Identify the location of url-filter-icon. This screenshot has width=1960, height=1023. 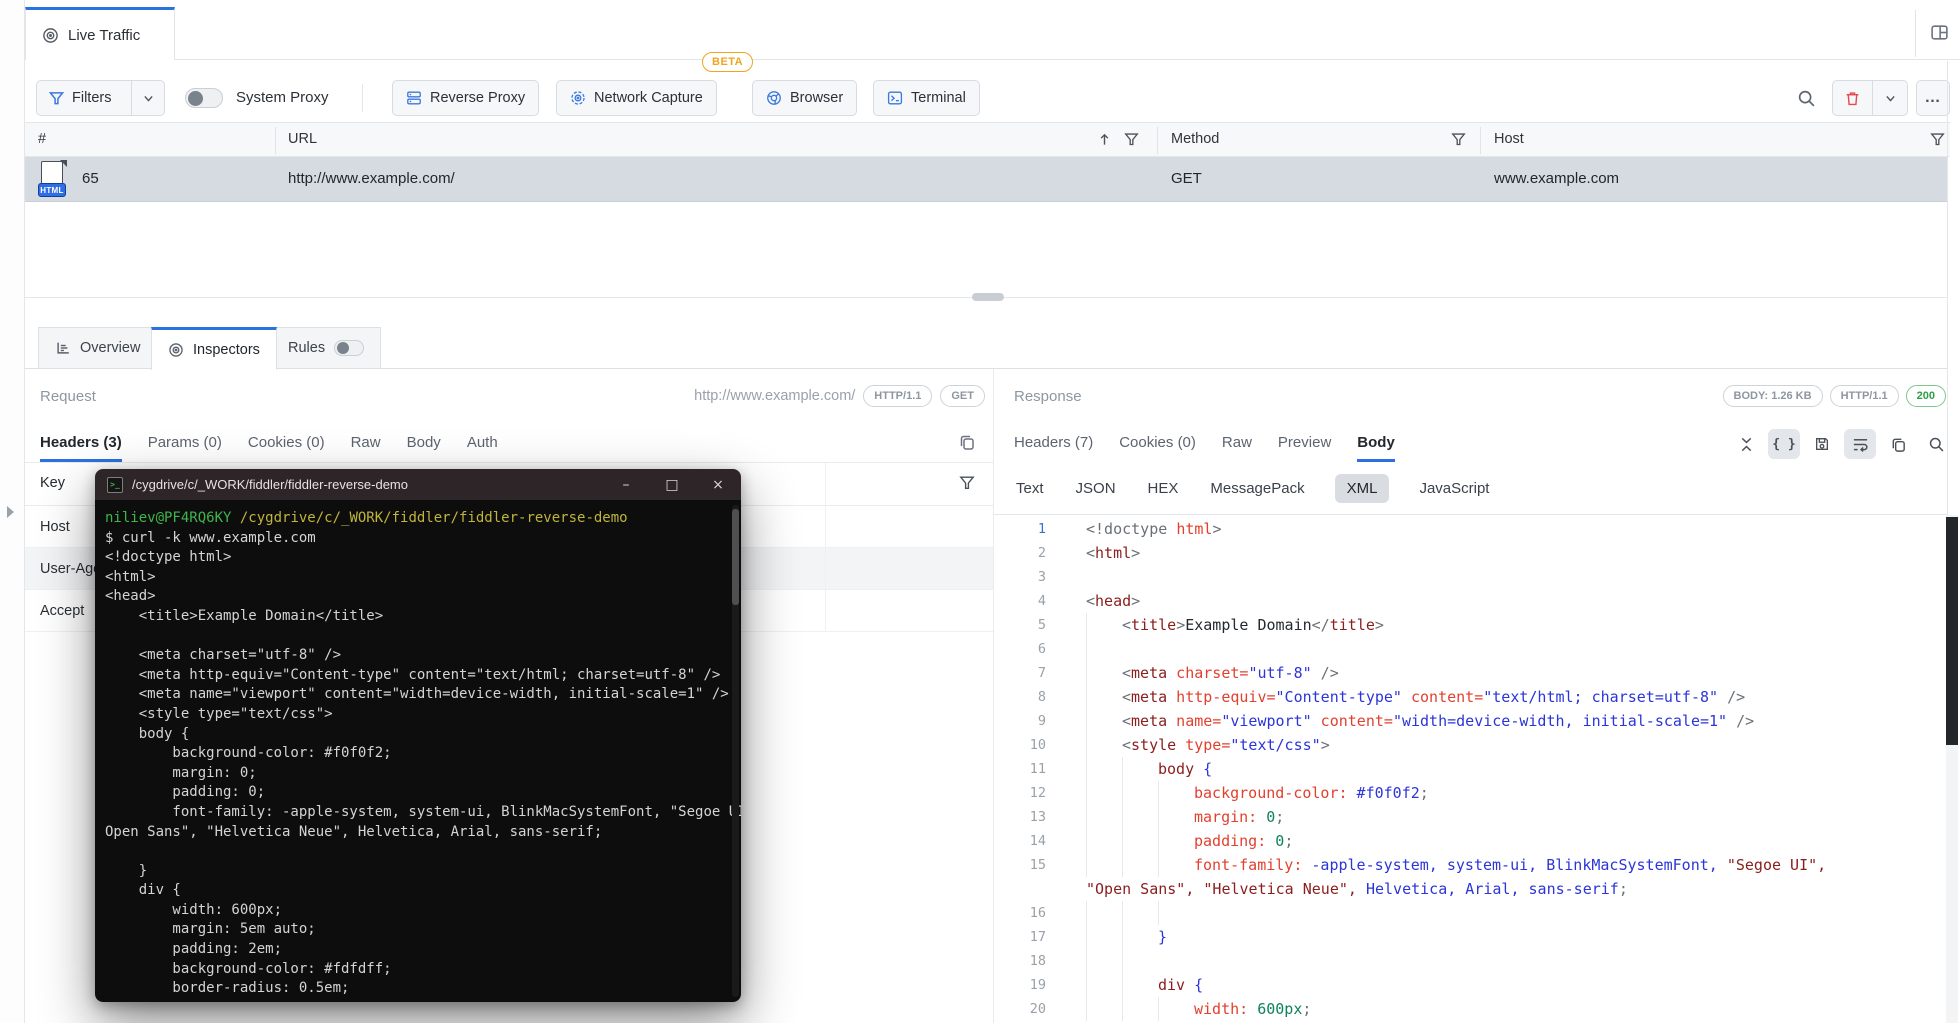
(1131, 139).